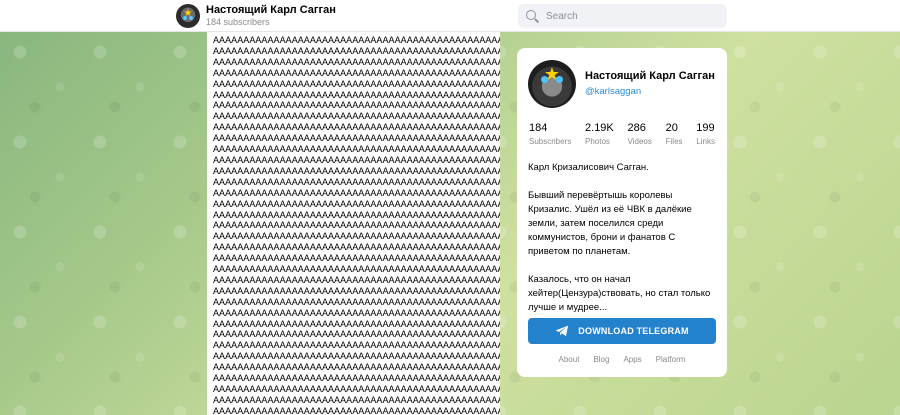 Image resolution: width=900 pixels, height=415 pixels. Describe the element at coordinates (238, 22) in the screenshot. I see `subscriber-count: 184 subscribers` at that location.